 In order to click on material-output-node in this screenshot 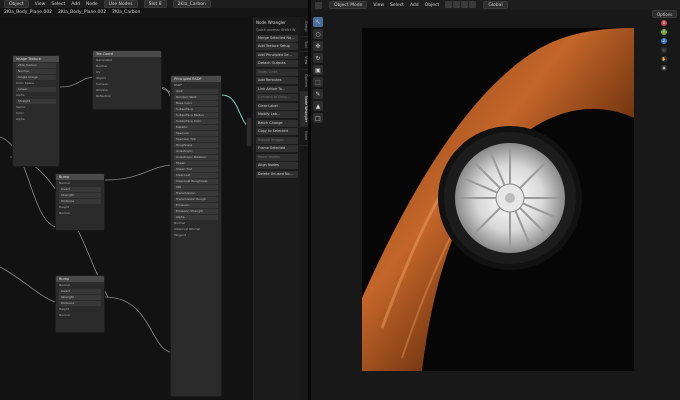, I will do `click(249, 132)`.